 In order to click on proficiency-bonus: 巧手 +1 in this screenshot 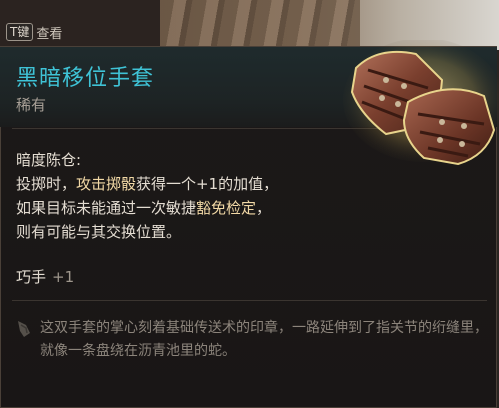, I will do `click(45, 276)`.